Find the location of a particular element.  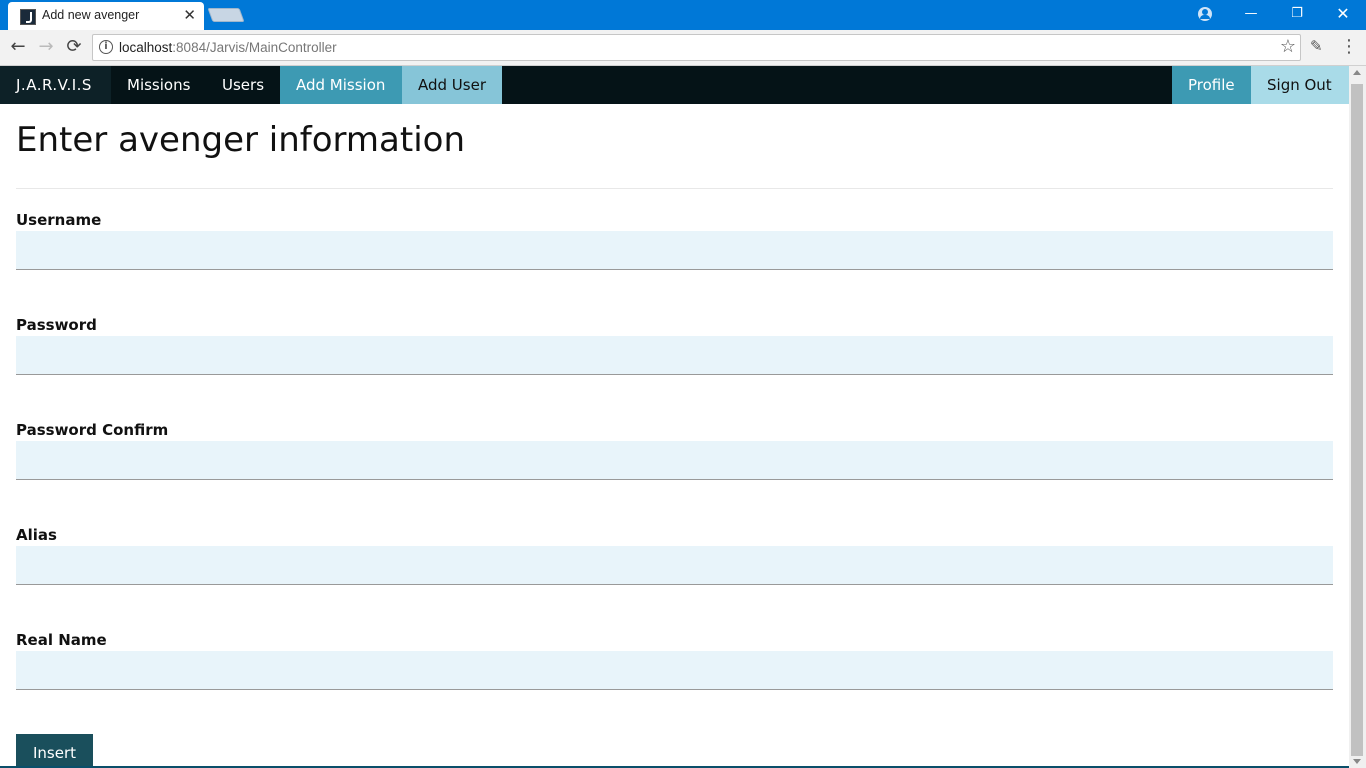

nav-item-add-mission: Add Mission is located at coordinates (341, 85).